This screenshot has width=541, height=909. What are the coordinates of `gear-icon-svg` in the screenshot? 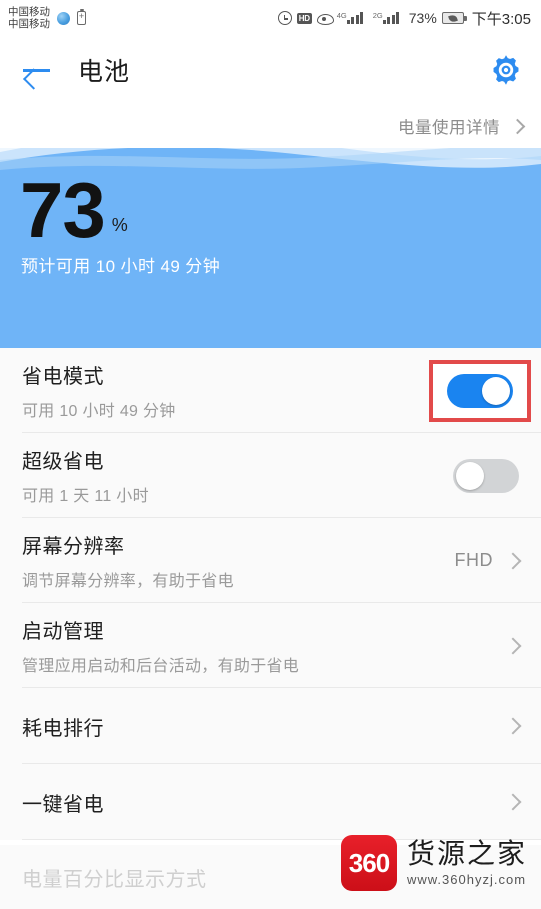 It's located at (506, 70).